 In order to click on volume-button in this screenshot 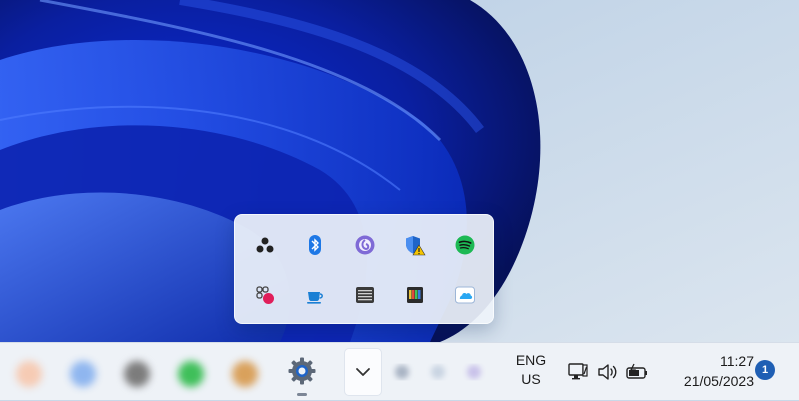, I will do `click(607, 372)`.